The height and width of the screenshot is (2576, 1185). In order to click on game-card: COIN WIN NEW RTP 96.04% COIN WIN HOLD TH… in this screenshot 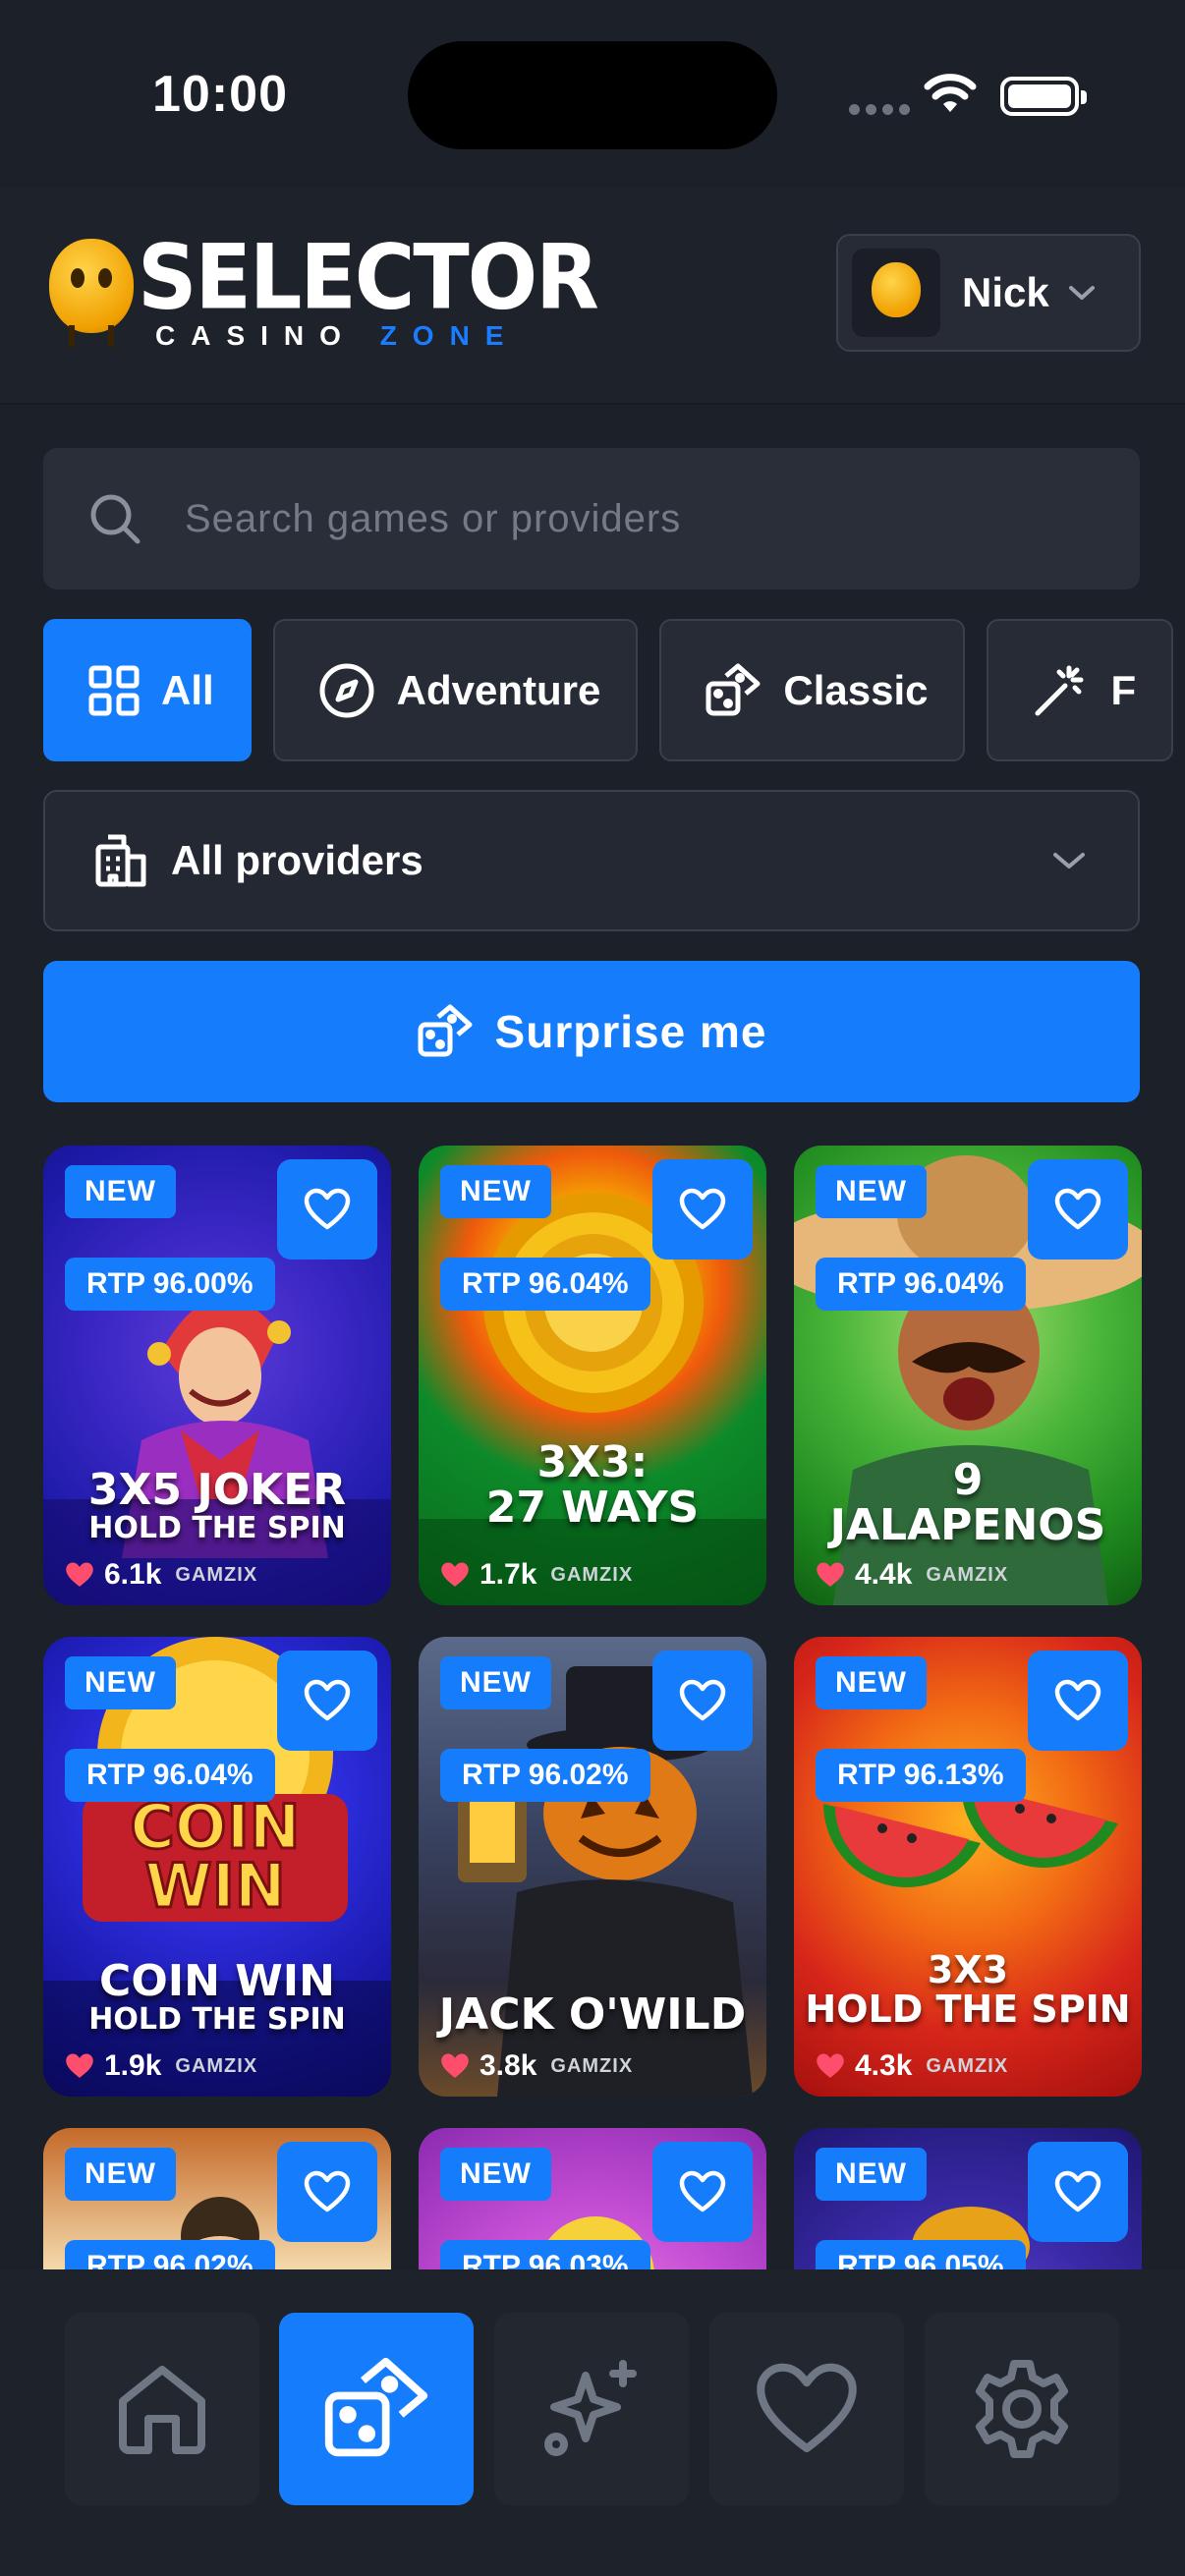, I will do `click(217, 1867)`.